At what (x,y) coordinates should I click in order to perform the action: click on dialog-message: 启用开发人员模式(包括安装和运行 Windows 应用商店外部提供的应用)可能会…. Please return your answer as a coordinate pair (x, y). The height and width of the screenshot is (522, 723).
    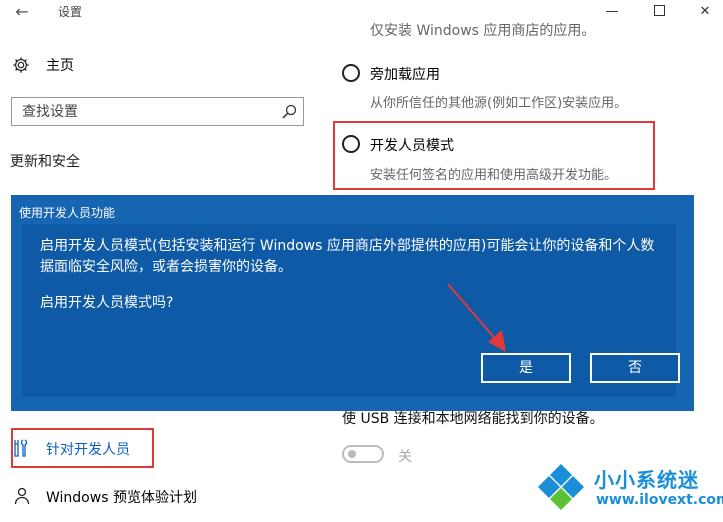
    Looking at the image, I should click on (347, 256).